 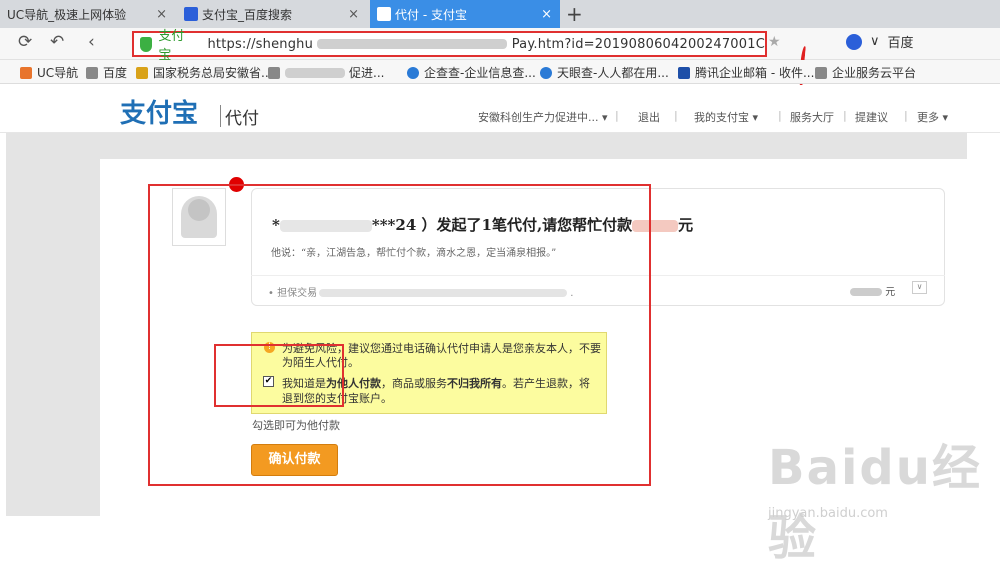 I want to click on bookmark-item: 企业服务云平台, so click(x=865, y=72).